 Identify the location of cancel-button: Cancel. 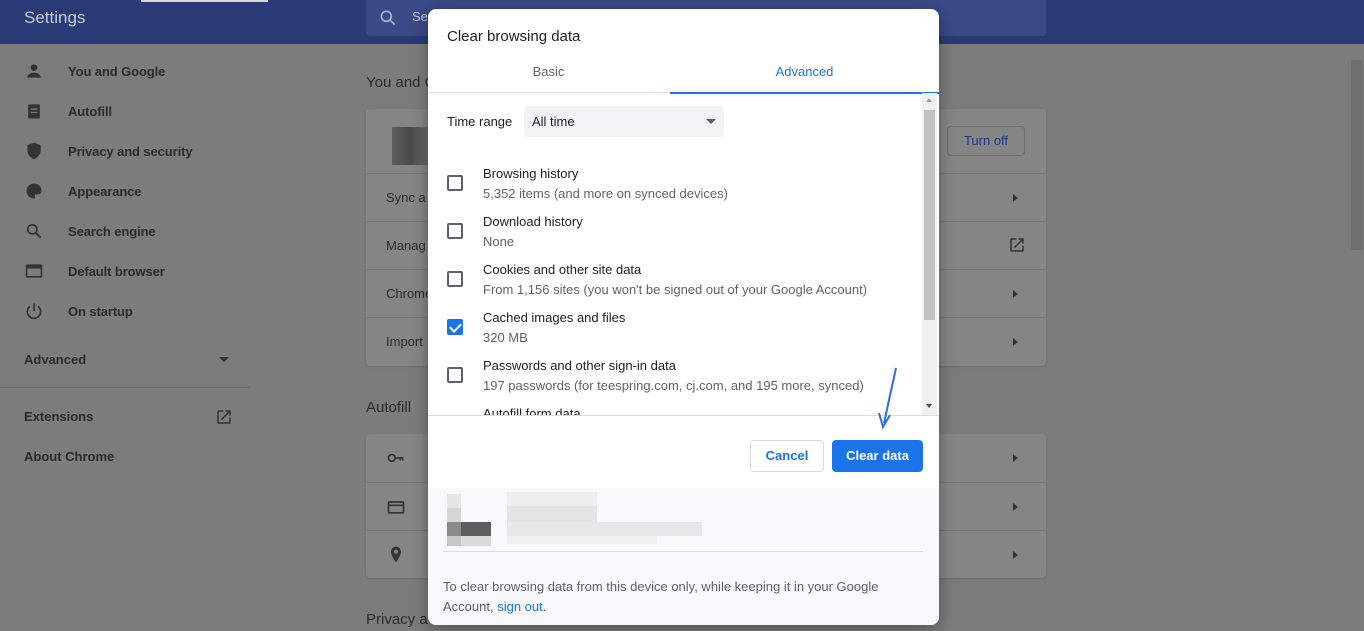
(787, 456).